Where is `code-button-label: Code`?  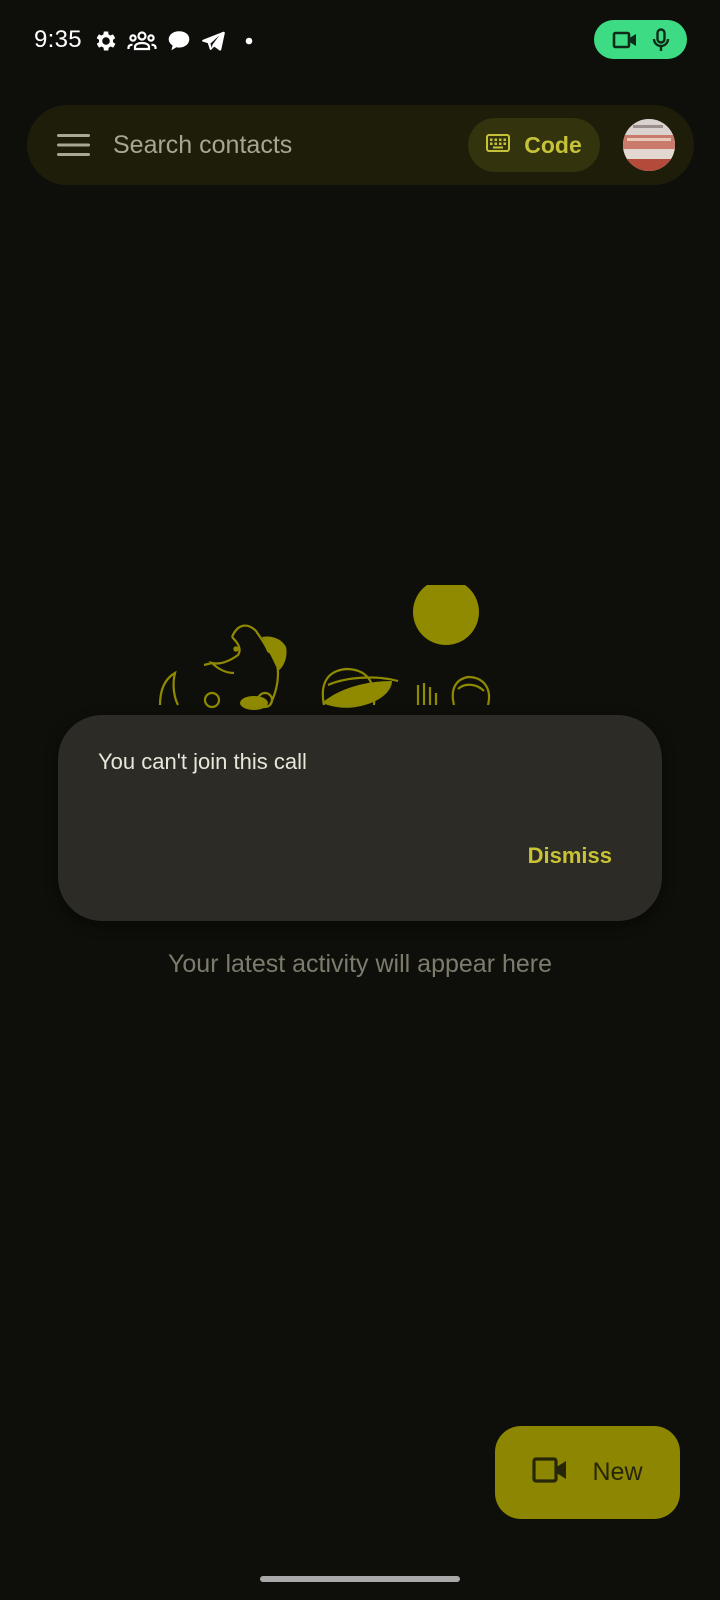 code-button-label: Code is located at coordinates (553, 144).